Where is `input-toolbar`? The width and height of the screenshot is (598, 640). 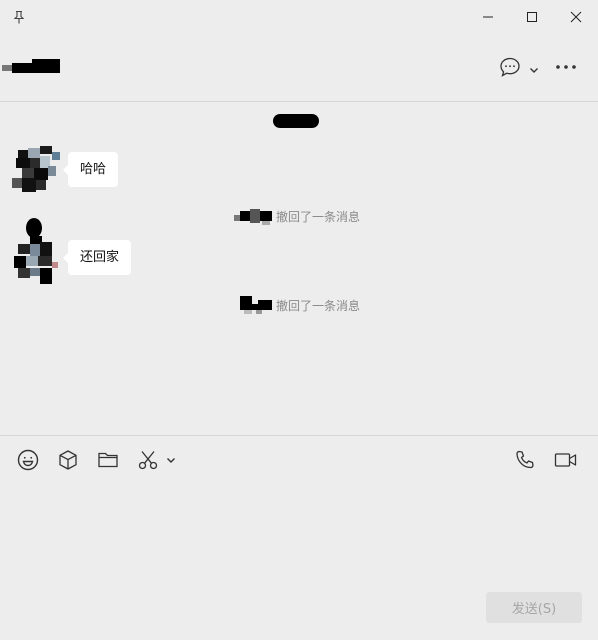
input-toolbar is located at coordinates (299, 460).